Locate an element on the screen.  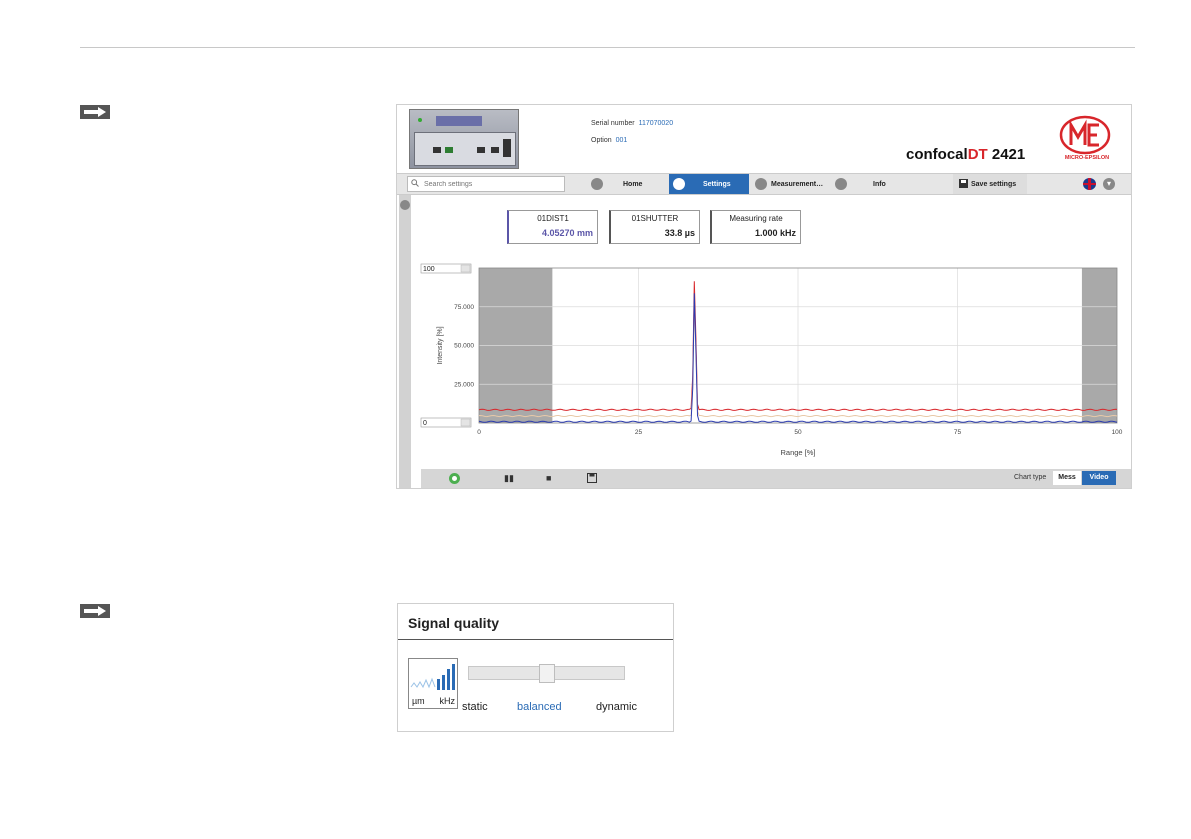
signal-quality-icon: µm kHz is located at coordinates (433, 683).